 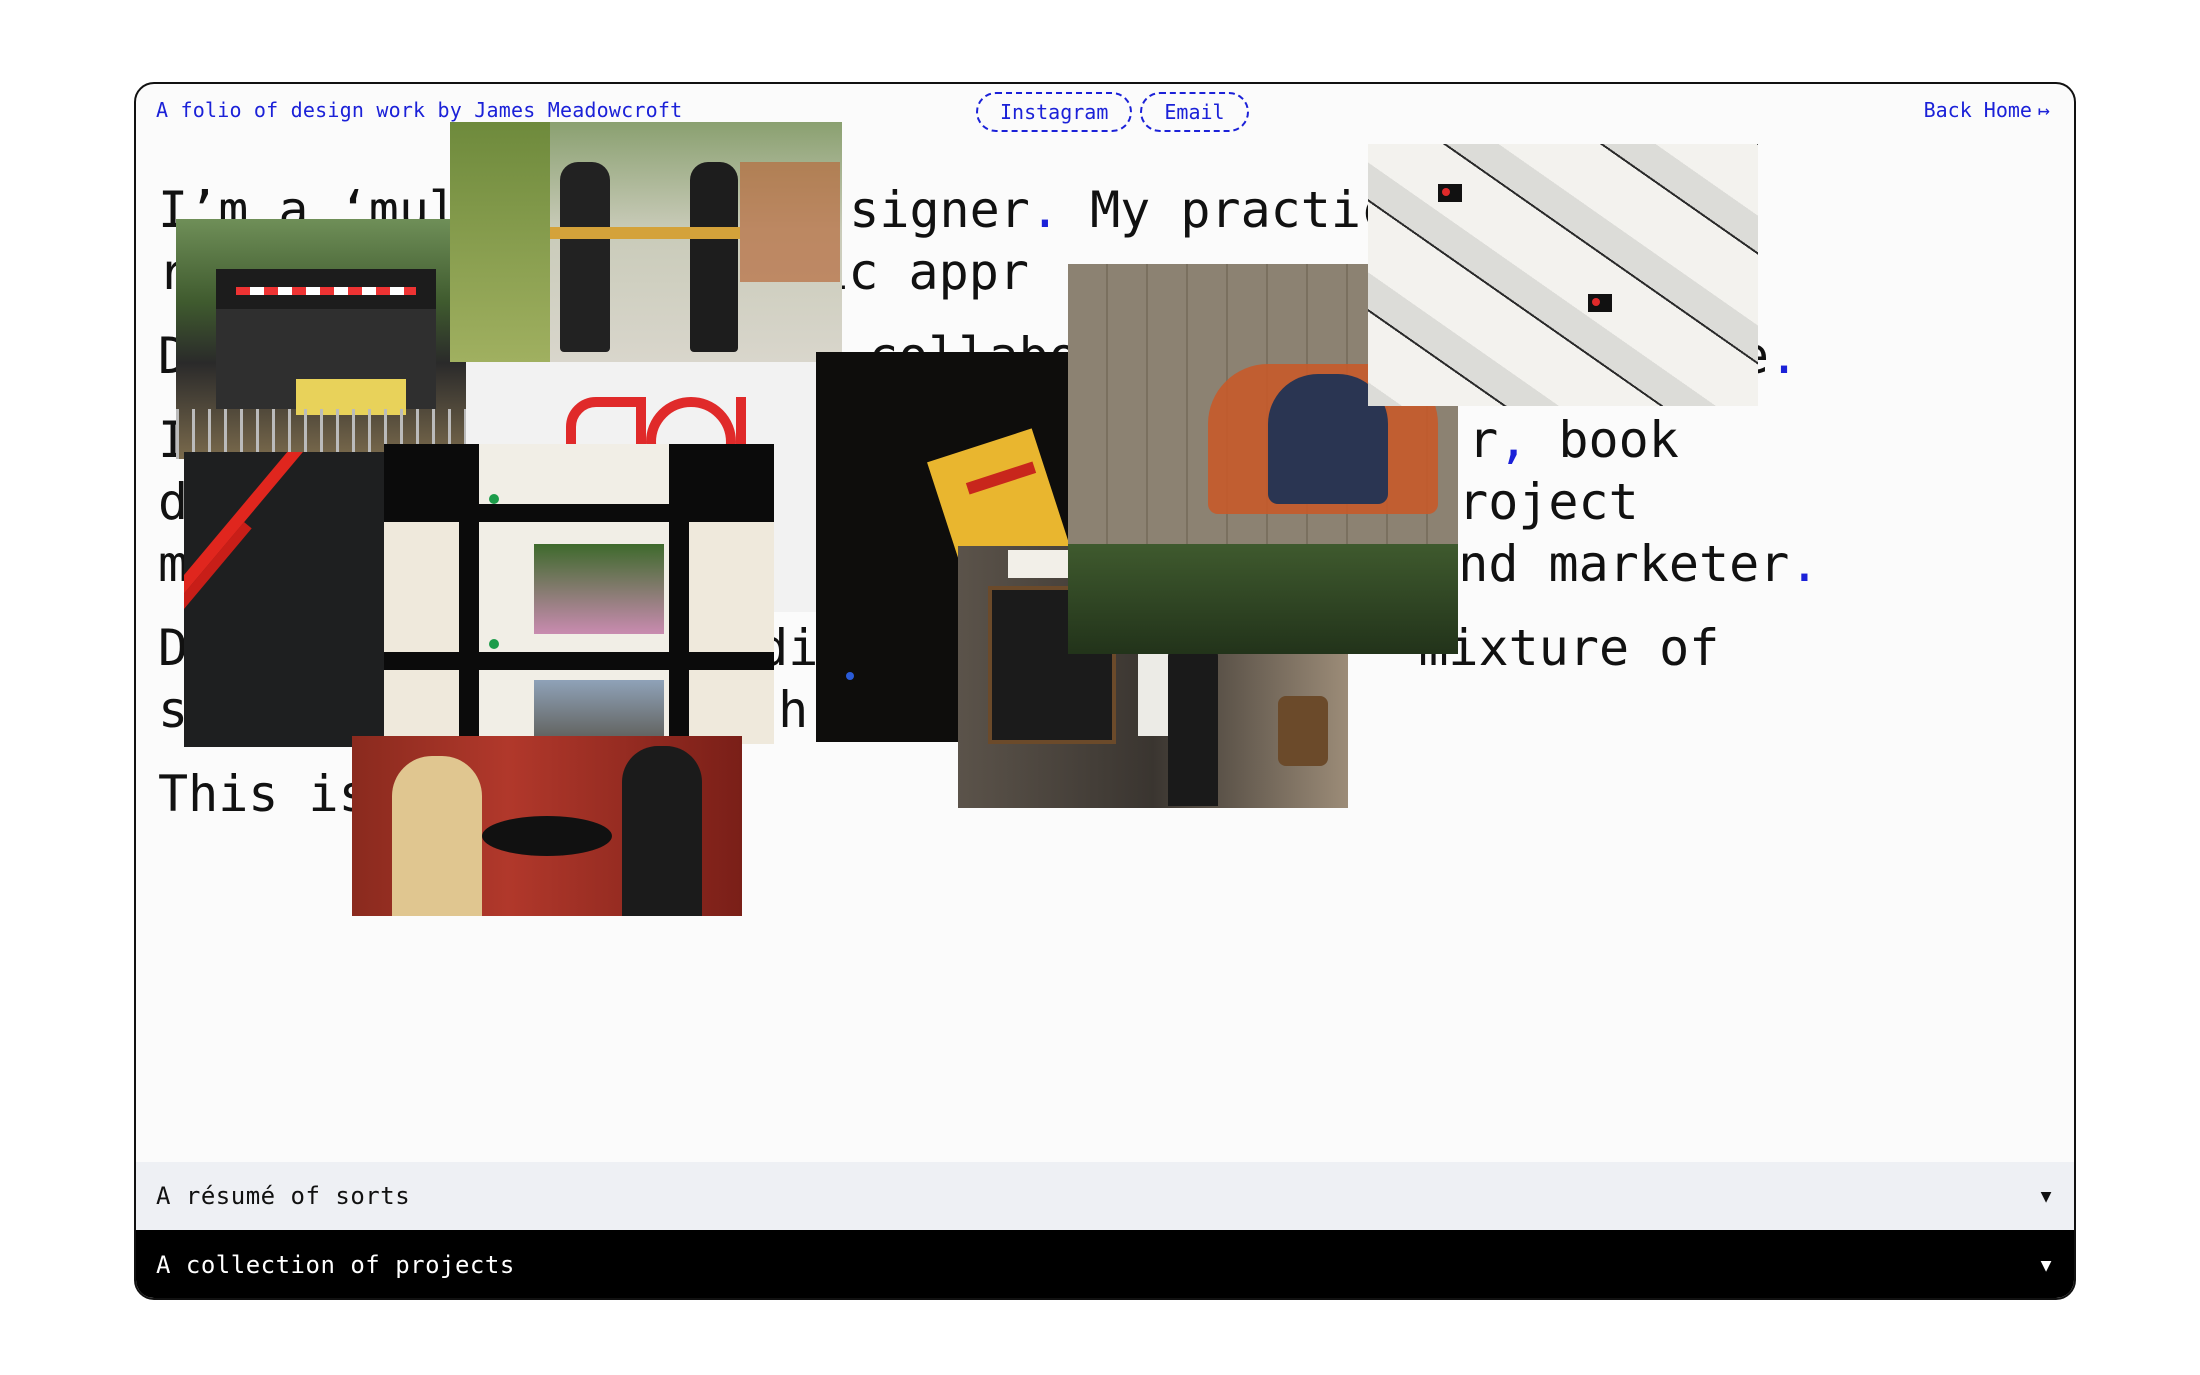 I want to click on arrow-to-right-icon: ↦, so click(x=2043, y=110).